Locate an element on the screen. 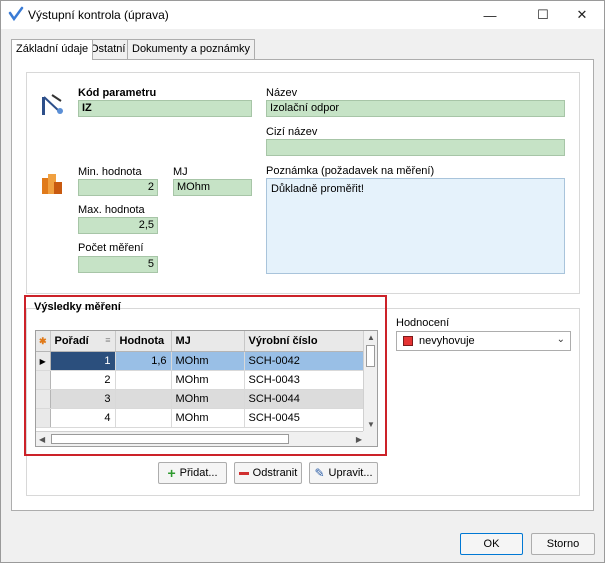 The image size is (605, 563). table-row: ▶ 1 1,6 MOhm SCH-0042 is located at coordinates (201, 361).